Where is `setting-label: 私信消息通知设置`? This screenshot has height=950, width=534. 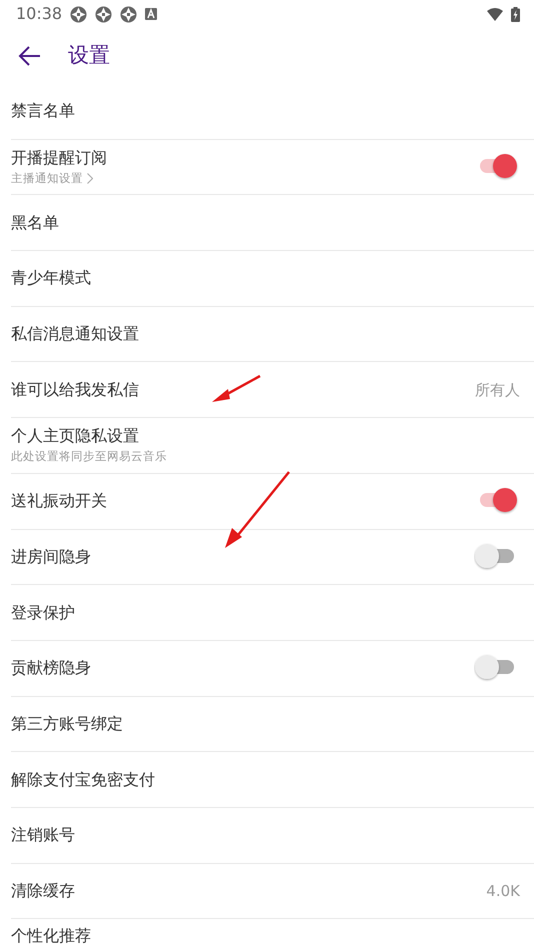 setting-label: 私信消息通知设置 is located at coordinates (75, 334).